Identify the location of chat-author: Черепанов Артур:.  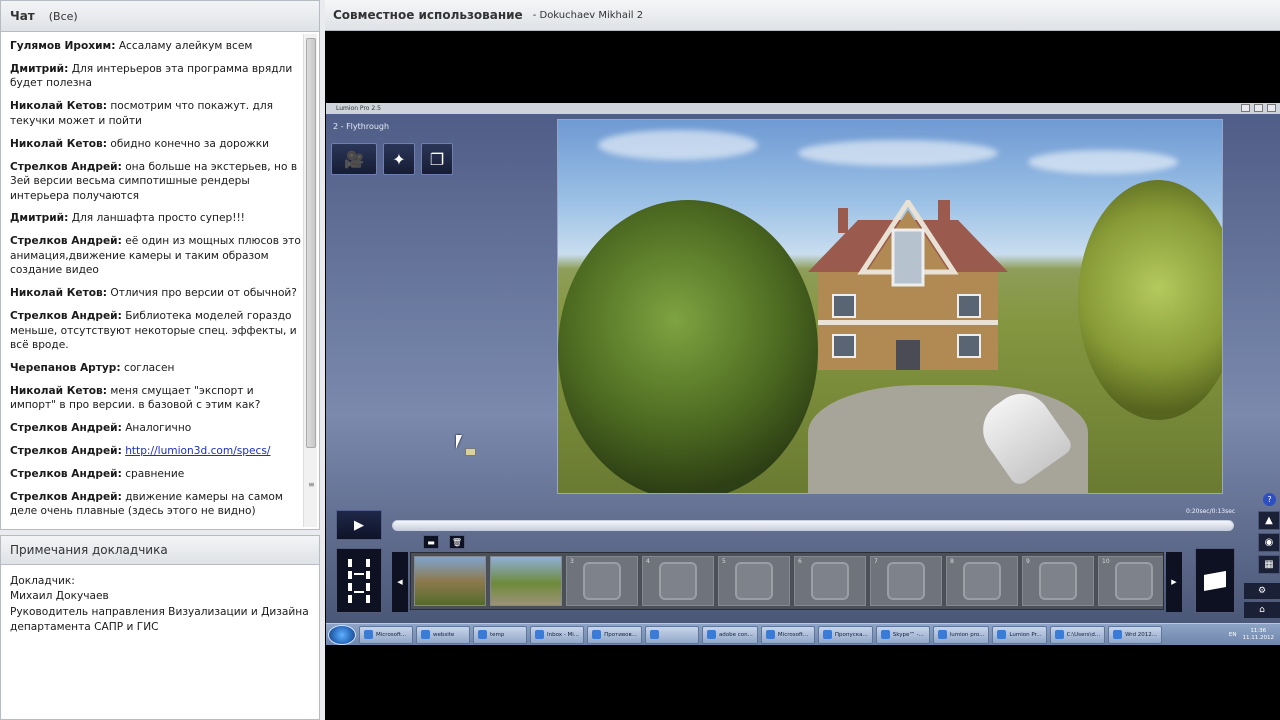
(65, 368).